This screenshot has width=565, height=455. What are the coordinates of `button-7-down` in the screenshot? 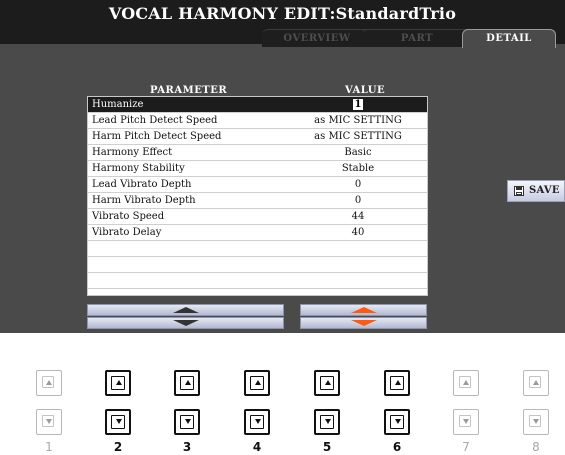 It's located at (466, 422).